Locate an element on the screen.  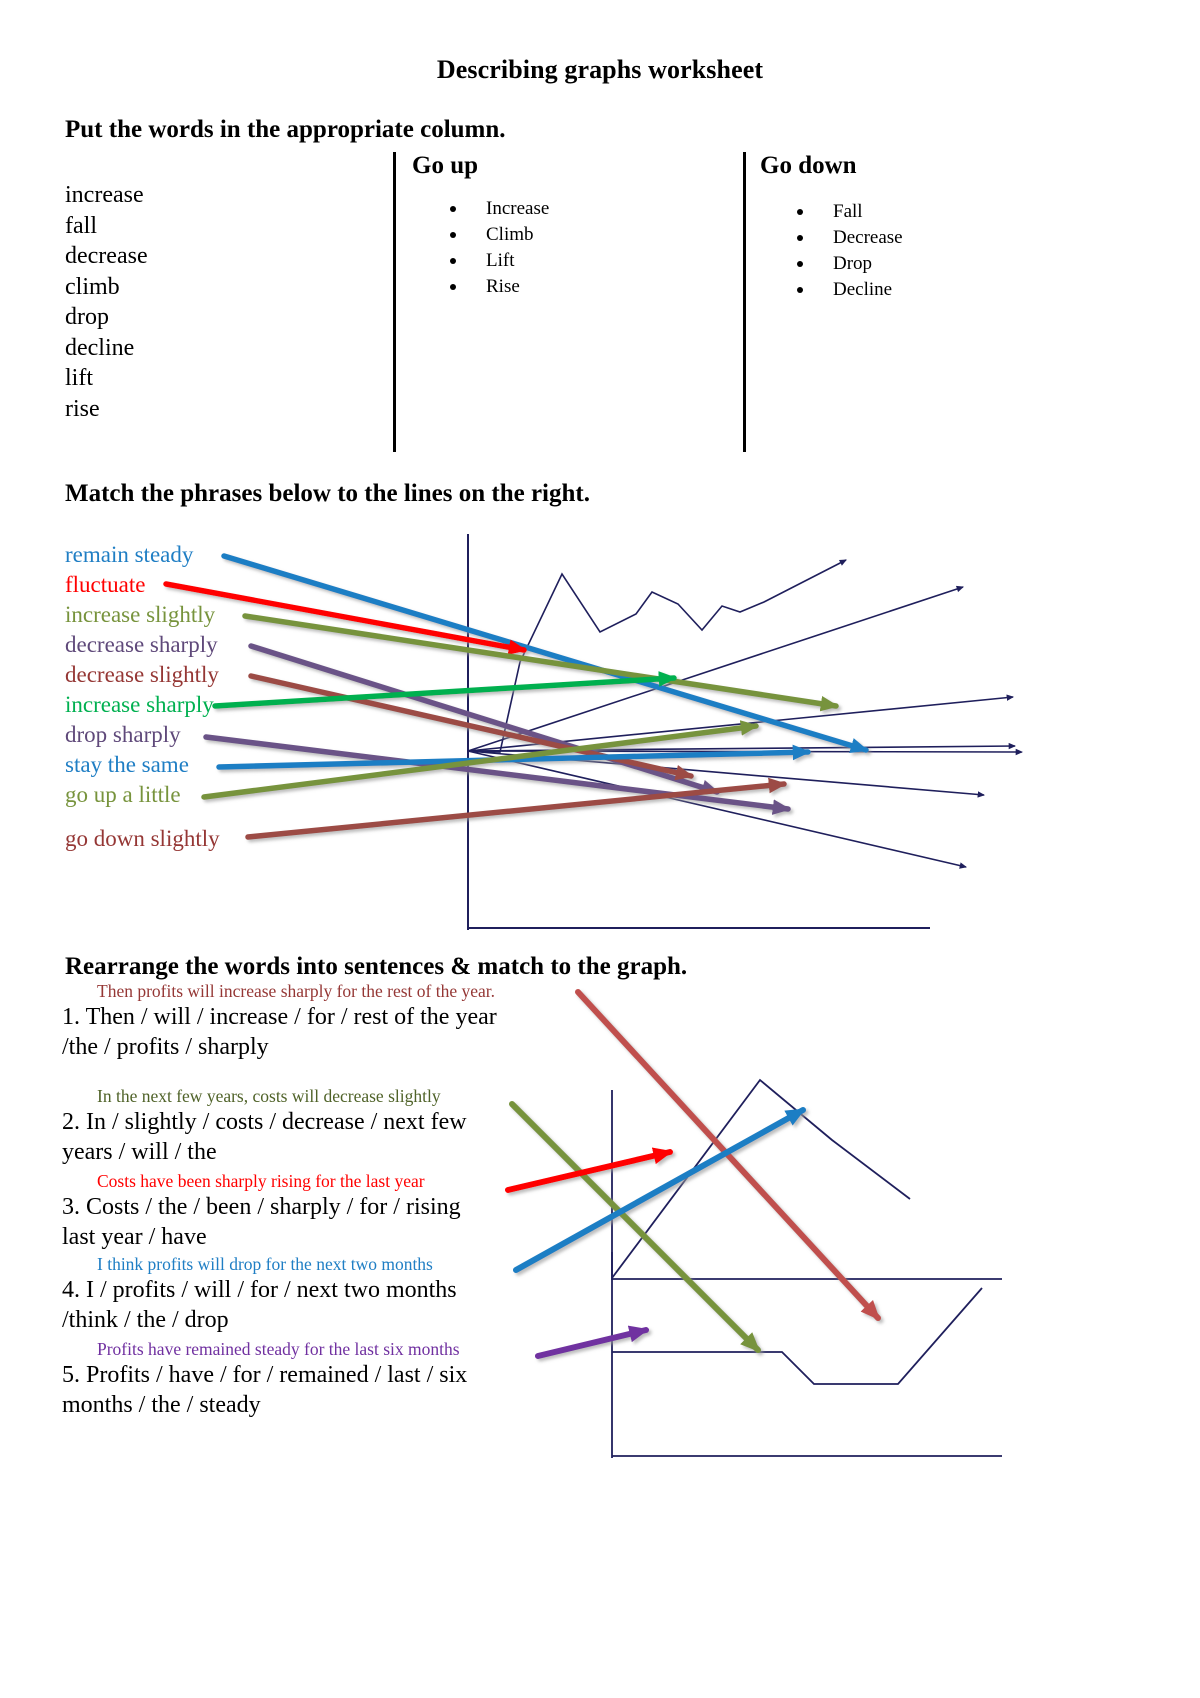
list-item: Rise is located at coordinates (499, 287).